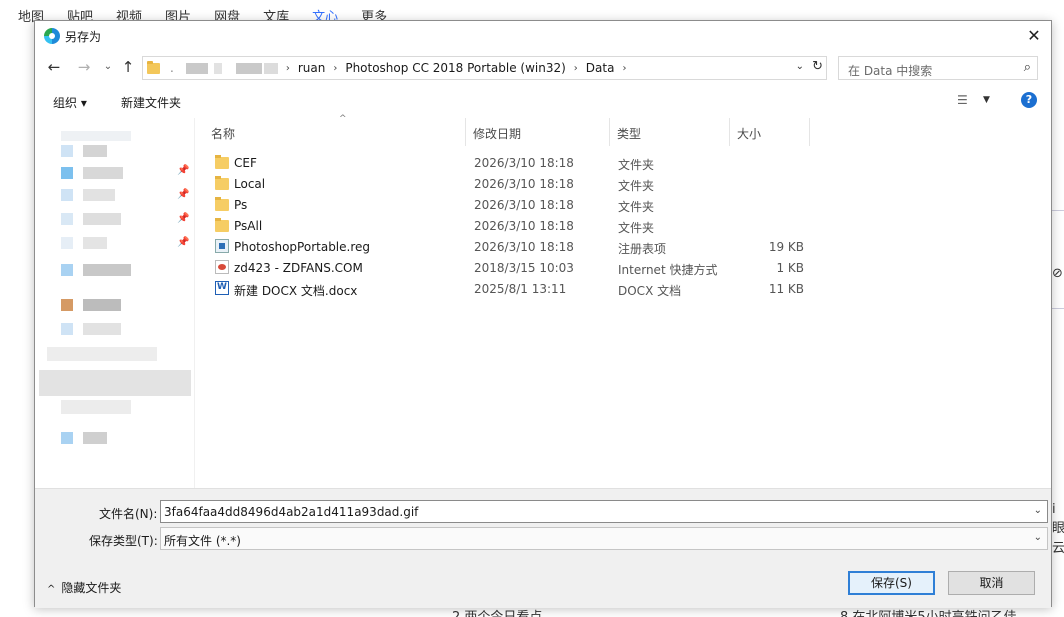 Image resolution: width=1064 pixels, height=617 pixels. What do you see at coordinates (817, 66) in the screenshot?
I see `refresh-icon: ↻` at bounding box center [817, 66].